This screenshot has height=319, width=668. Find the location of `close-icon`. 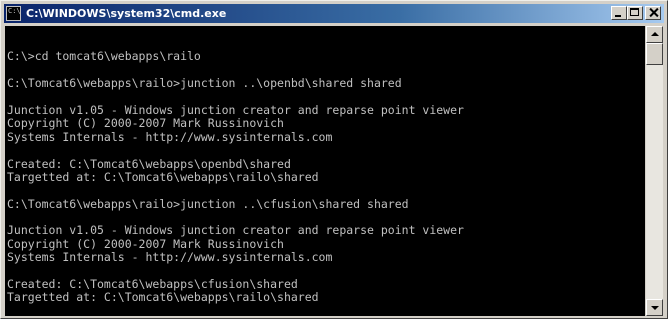

close-icon is located at coordinates (653, 12).